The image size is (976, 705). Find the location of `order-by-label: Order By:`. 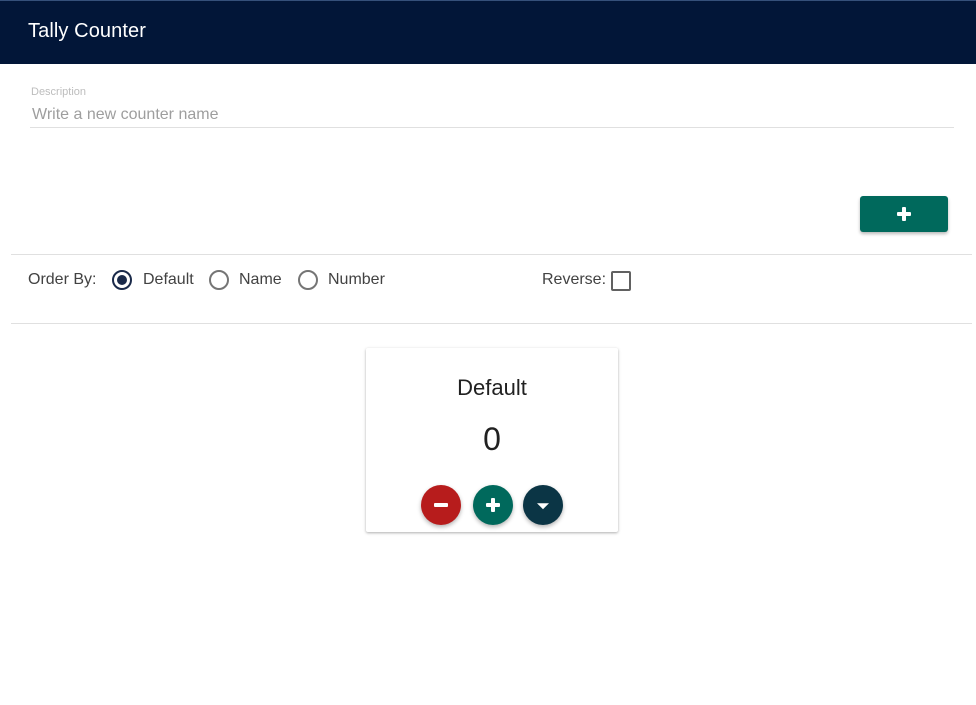

order-by-label: Order By: is located at coordinates (62, 279).